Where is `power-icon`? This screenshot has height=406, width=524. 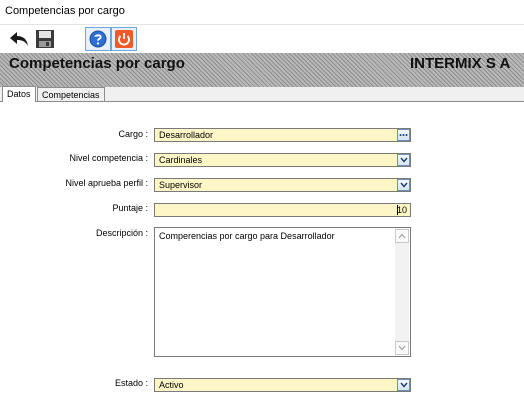
power-icon is located at coordinates (124, 39).